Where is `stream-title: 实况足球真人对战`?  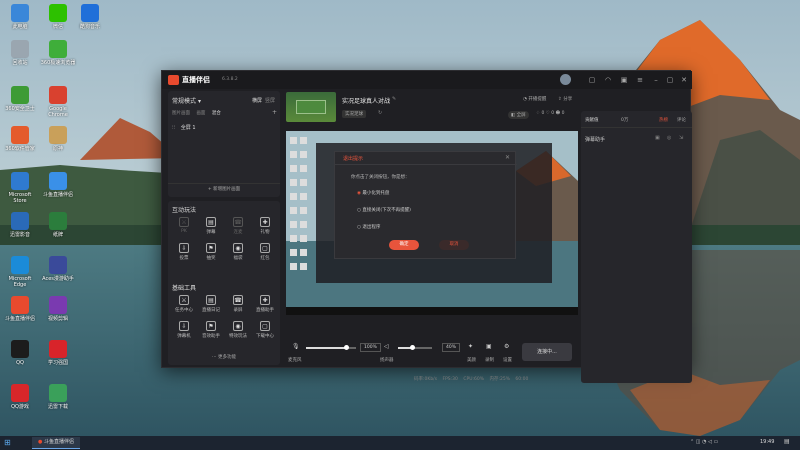
stream-title: 实况足球真人对战 is located at coordinates (366, 100).